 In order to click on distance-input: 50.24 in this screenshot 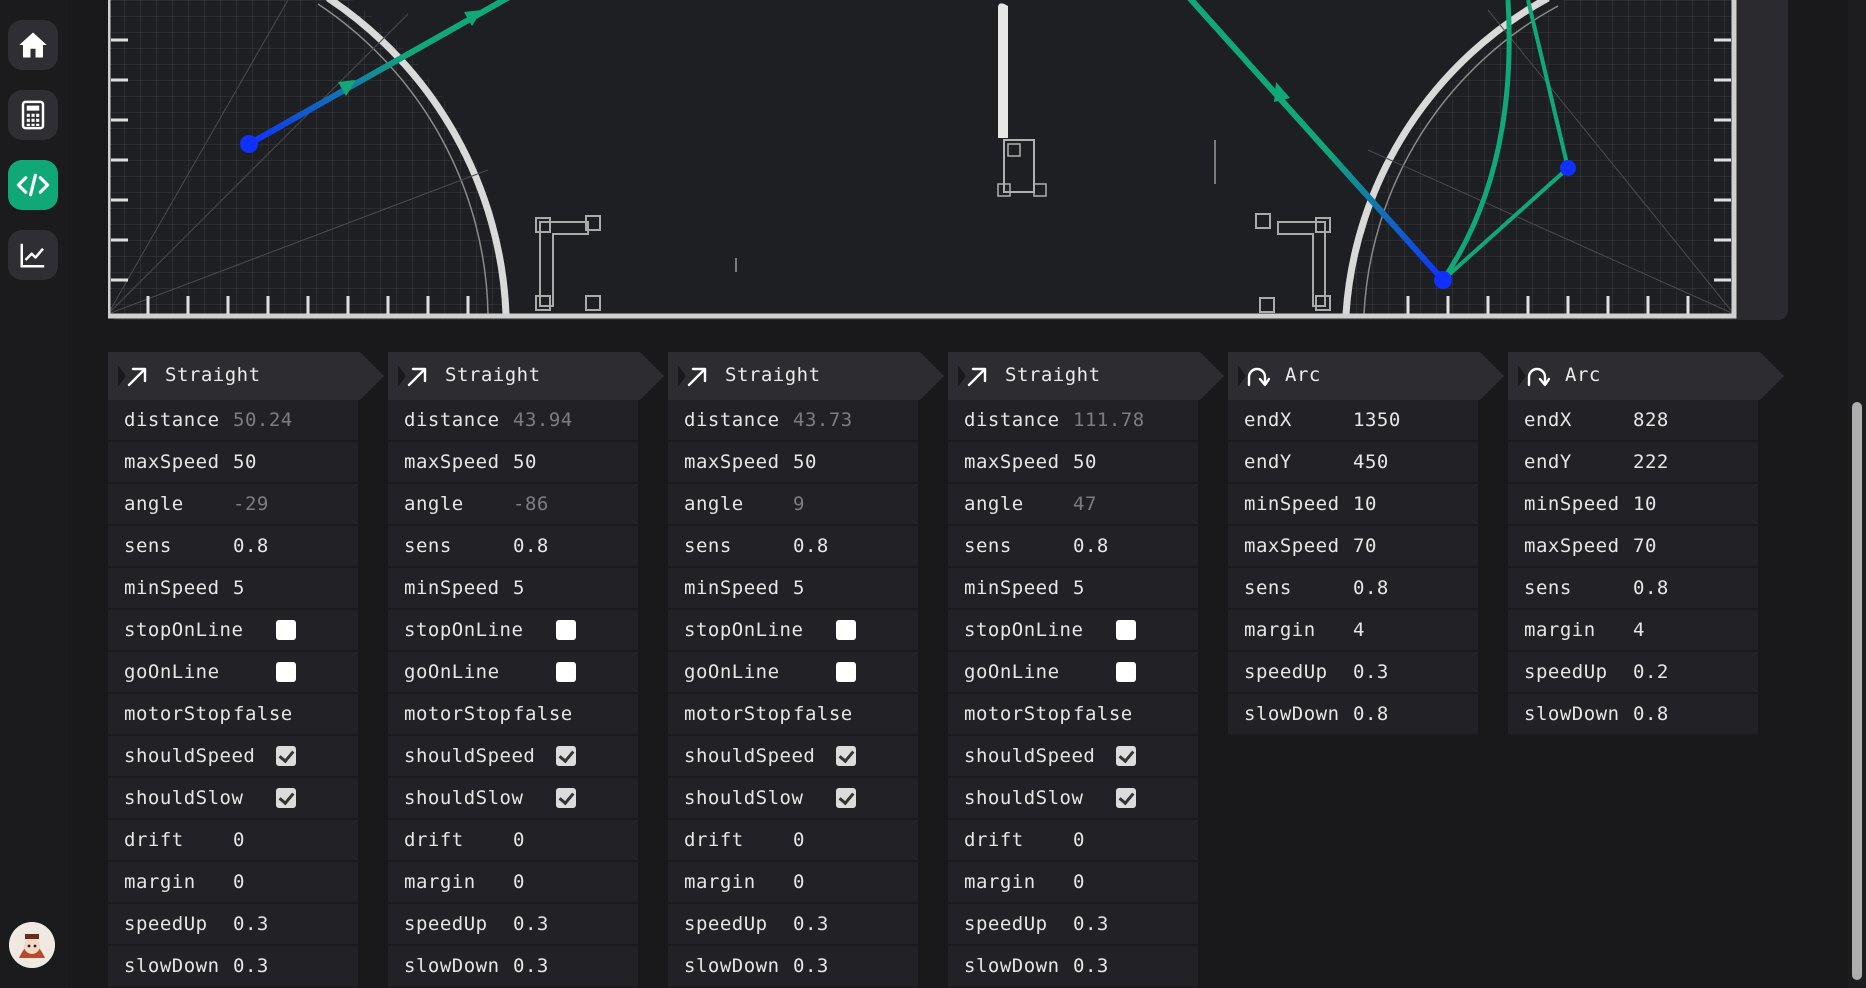, I will do `click(263, 420)`.